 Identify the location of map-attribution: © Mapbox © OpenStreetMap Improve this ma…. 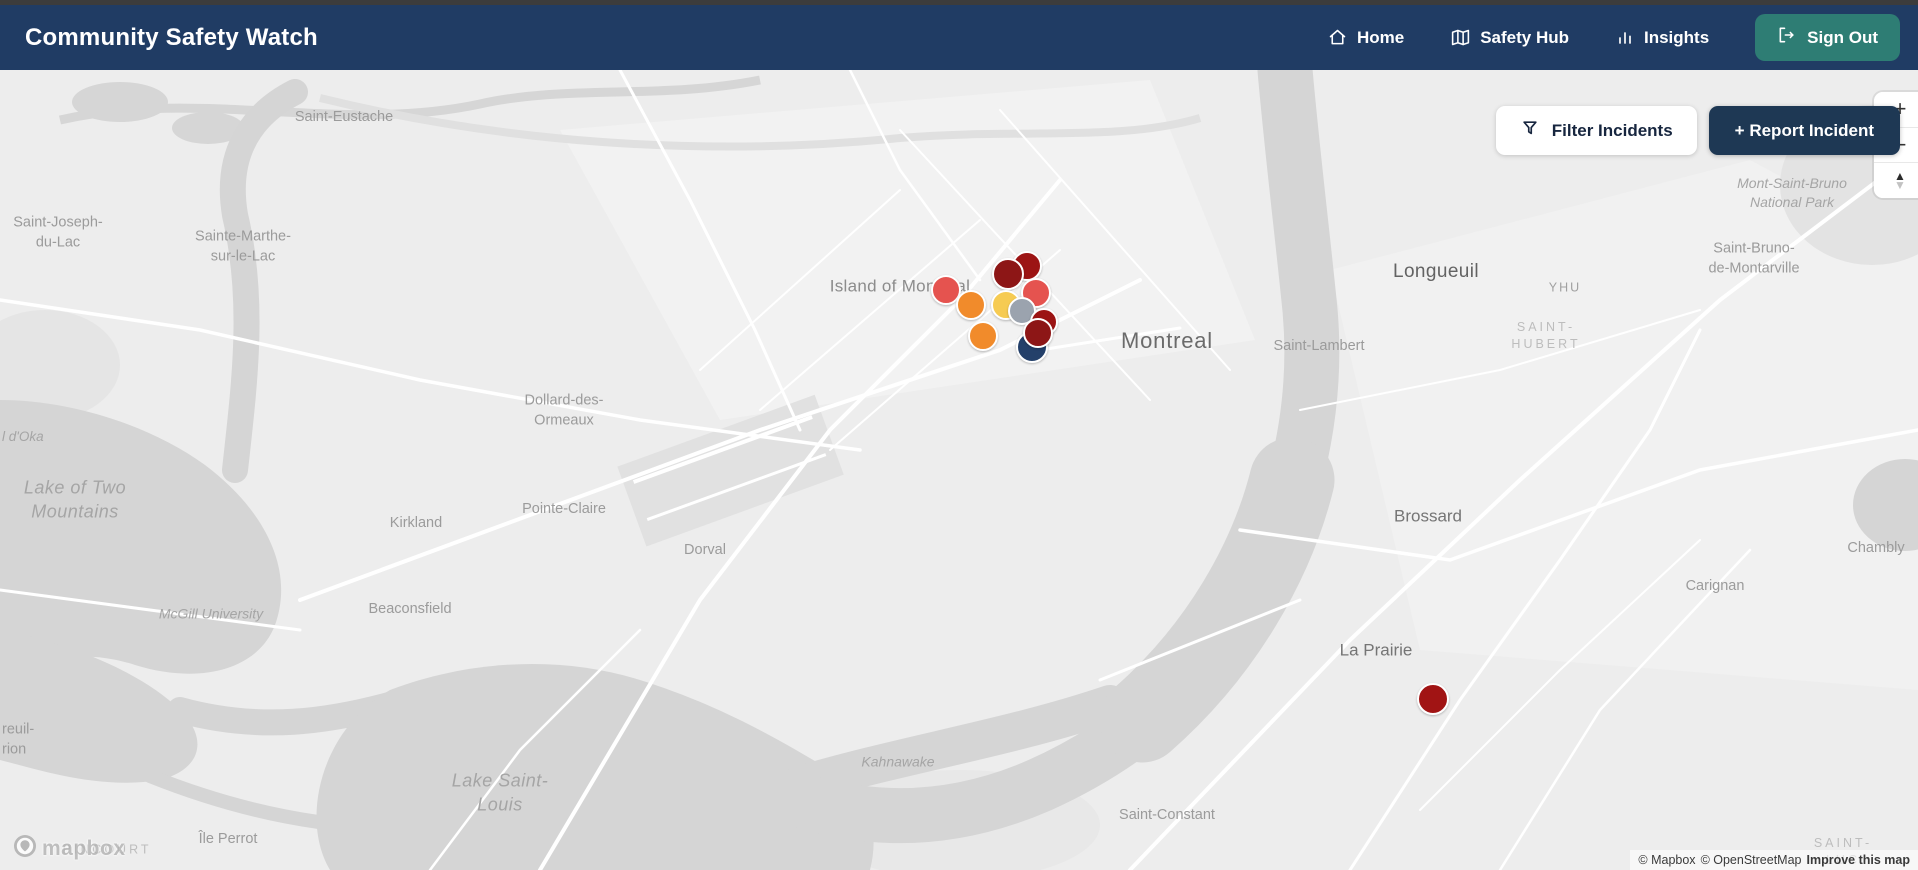
(1774, 860).